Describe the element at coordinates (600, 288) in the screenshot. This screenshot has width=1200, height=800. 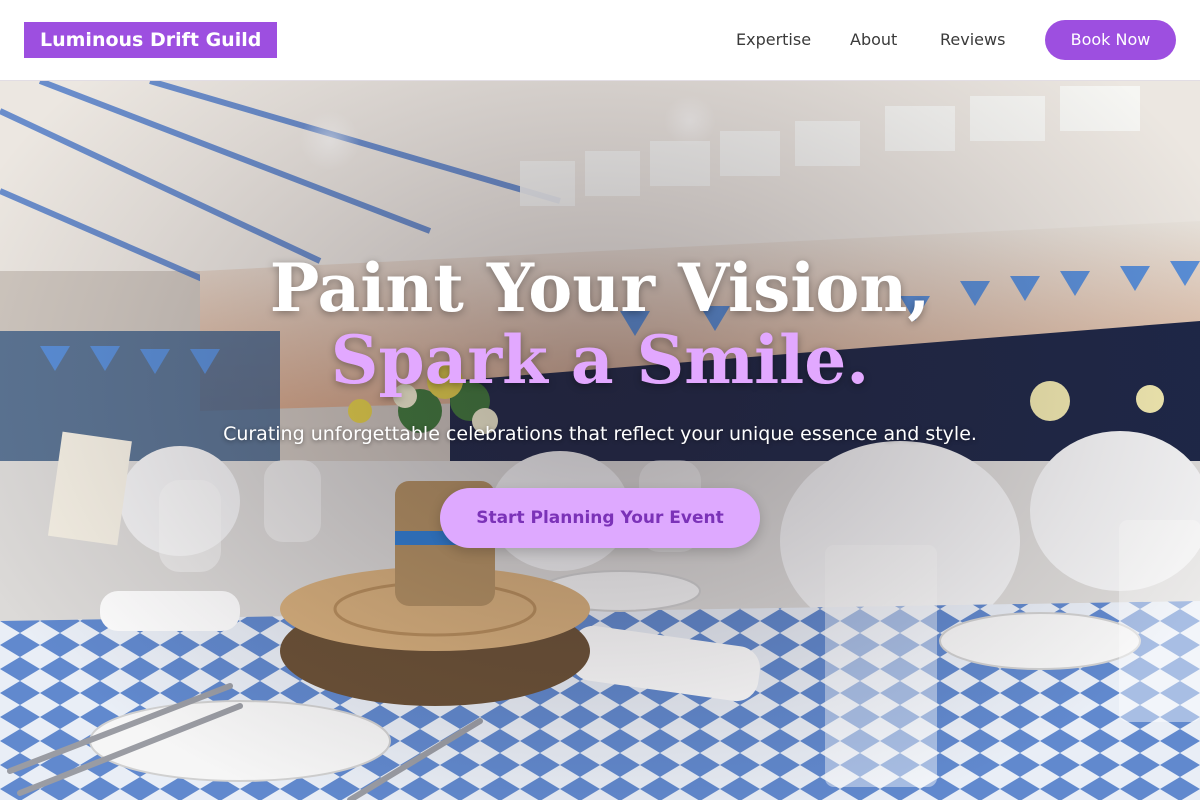
I see `hero-headline-line1: Paint Your Vision,` at that location.